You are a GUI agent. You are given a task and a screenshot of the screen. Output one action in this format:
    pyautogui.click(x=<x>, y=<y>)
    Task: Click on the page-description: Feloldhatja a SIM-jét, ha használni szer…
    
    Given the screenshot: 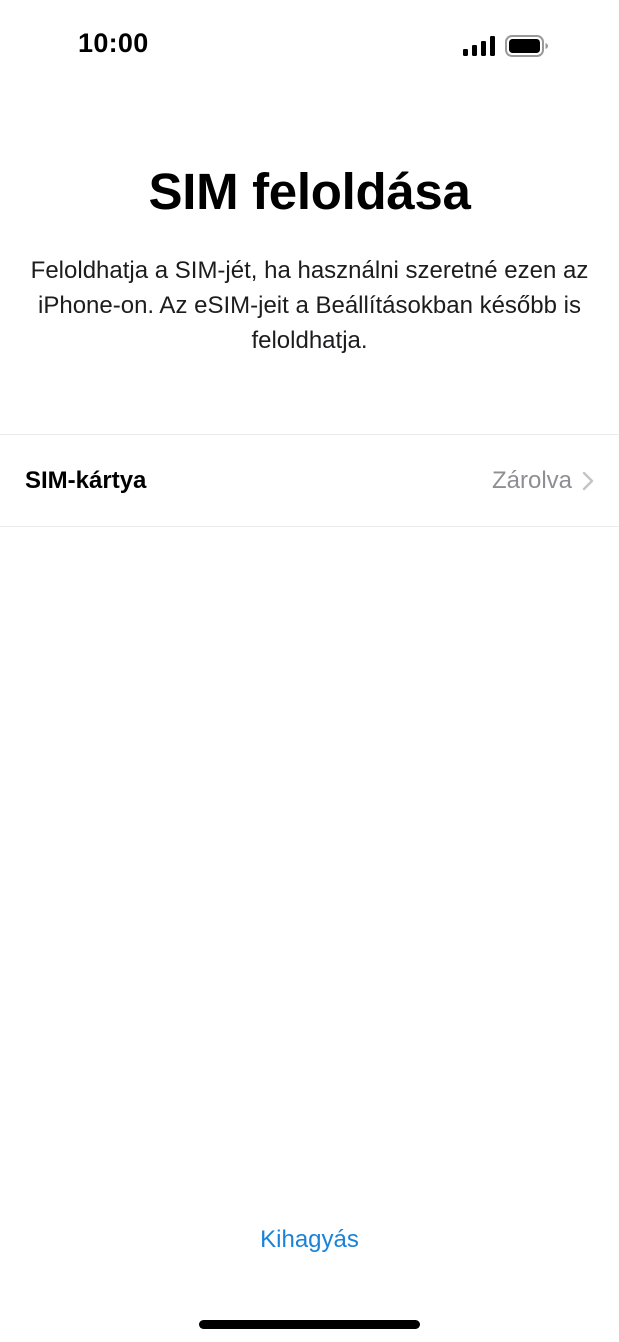 What is the action you would take?
    pyautogui.click(x=309, y=305)
    